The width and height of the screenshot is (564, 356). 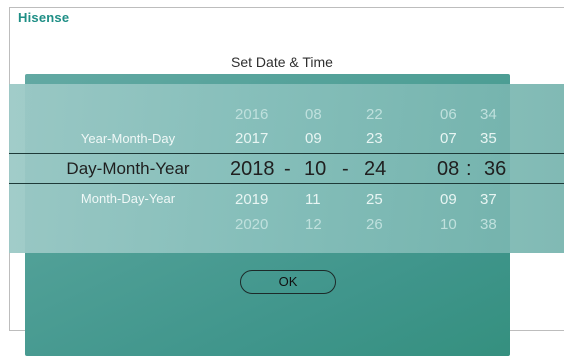 What do you see at coordinates (488, 199) in the screenshot?
I see `minute-option: 37` at bounding box center [488, 199].